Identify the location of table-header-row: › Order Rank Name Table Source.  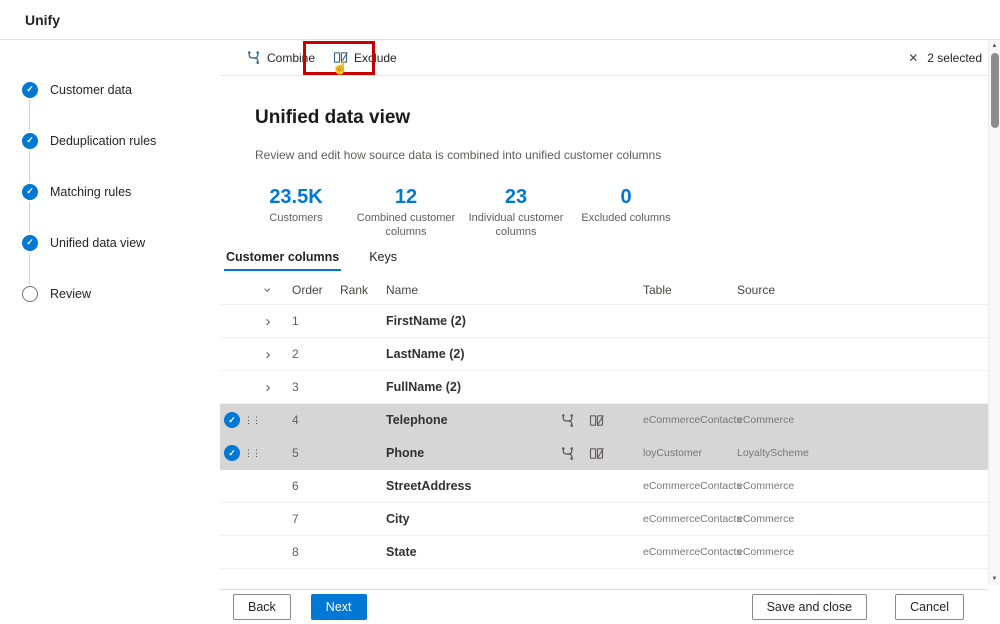
(604, 290).